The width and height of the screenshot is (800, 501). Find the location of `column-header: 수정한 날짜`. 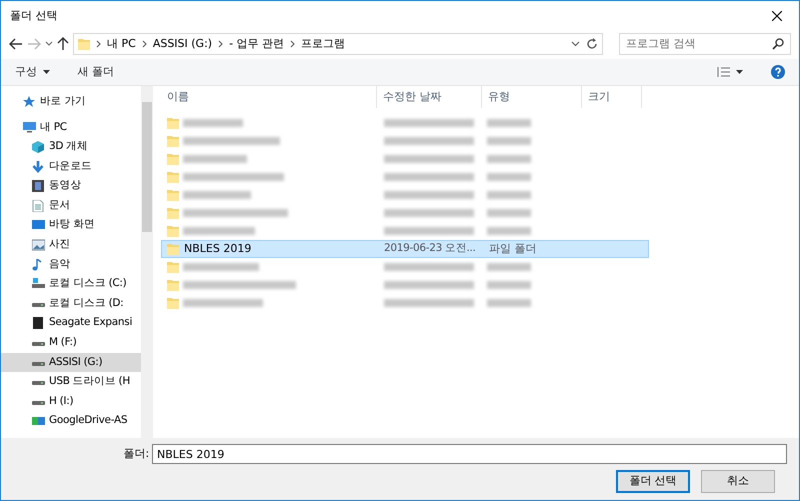

column-header: 수정한 날짜 is located at coordinates (429, 97).